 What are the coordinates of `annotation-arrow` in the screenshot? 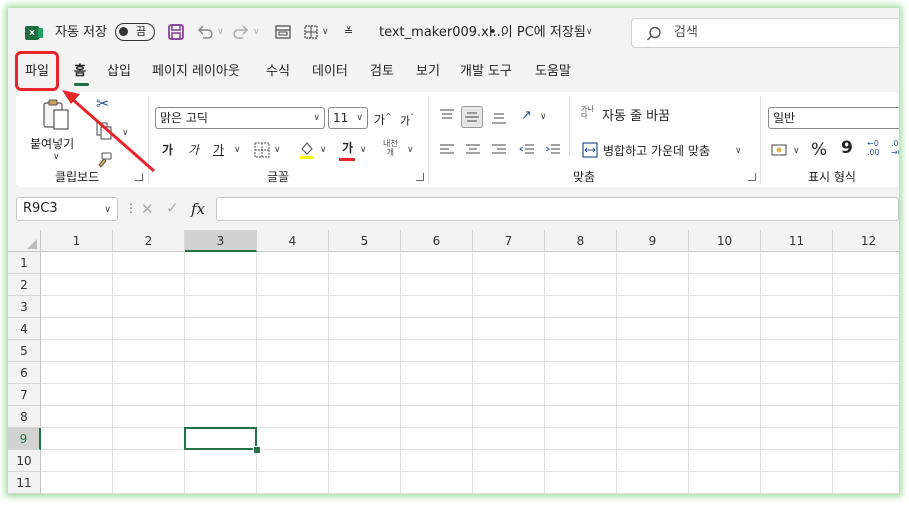 It's located at (108, 131).